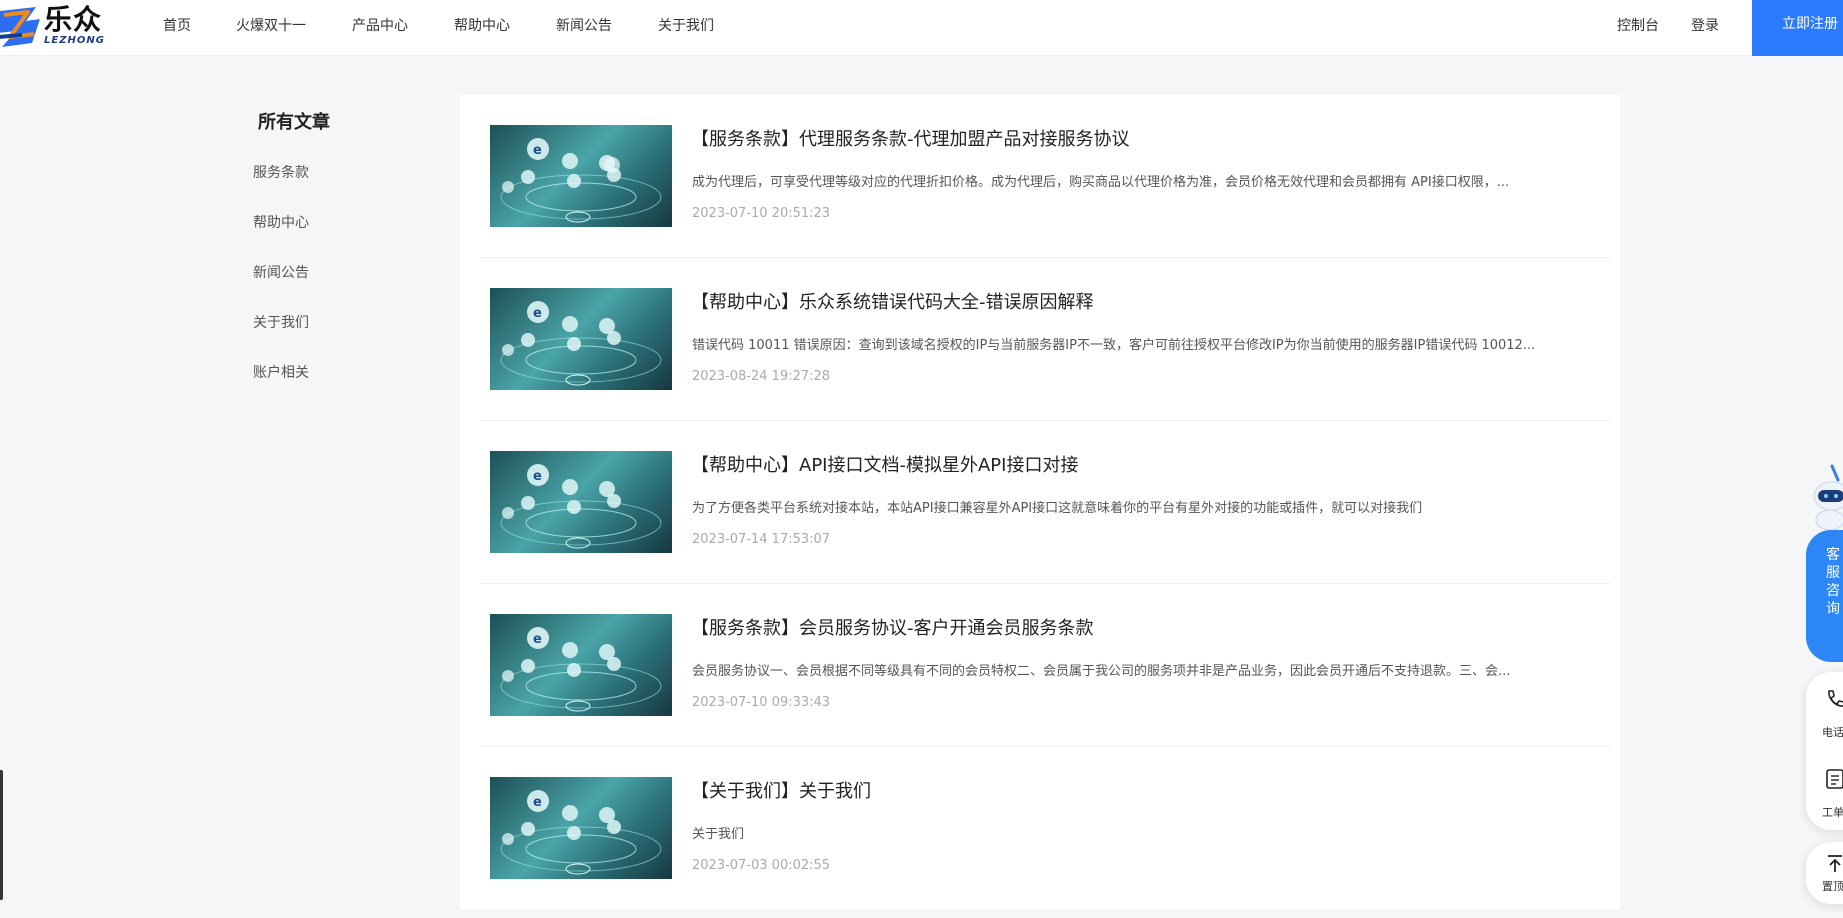 The height and width of the screenshot is (918, 1843). Describe the element at coordinates (761, 539) in the screenshot. I see `article-date: 2023-07-14 17:53:07` at that location.